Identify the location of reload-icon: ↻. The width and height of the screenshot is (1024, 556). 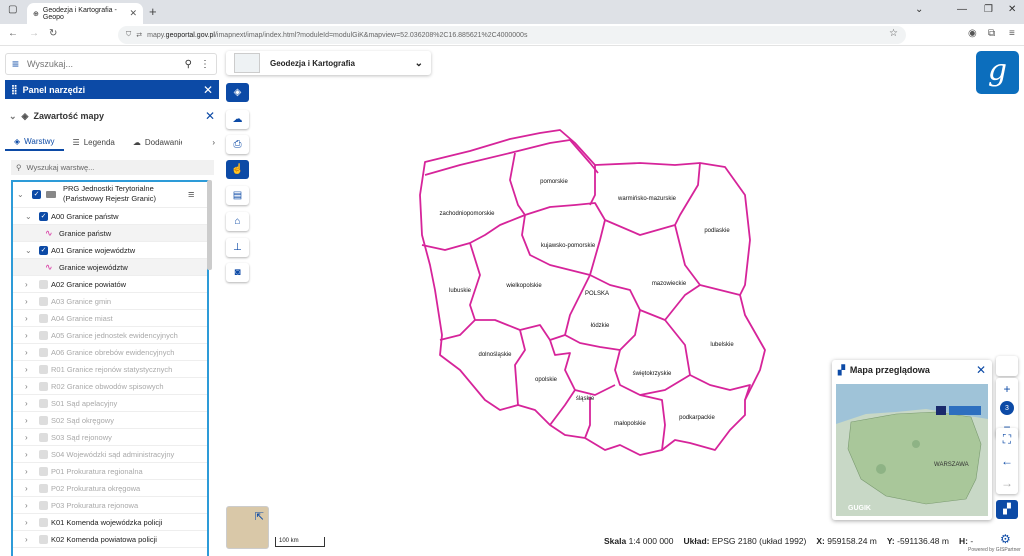
(53, 33).